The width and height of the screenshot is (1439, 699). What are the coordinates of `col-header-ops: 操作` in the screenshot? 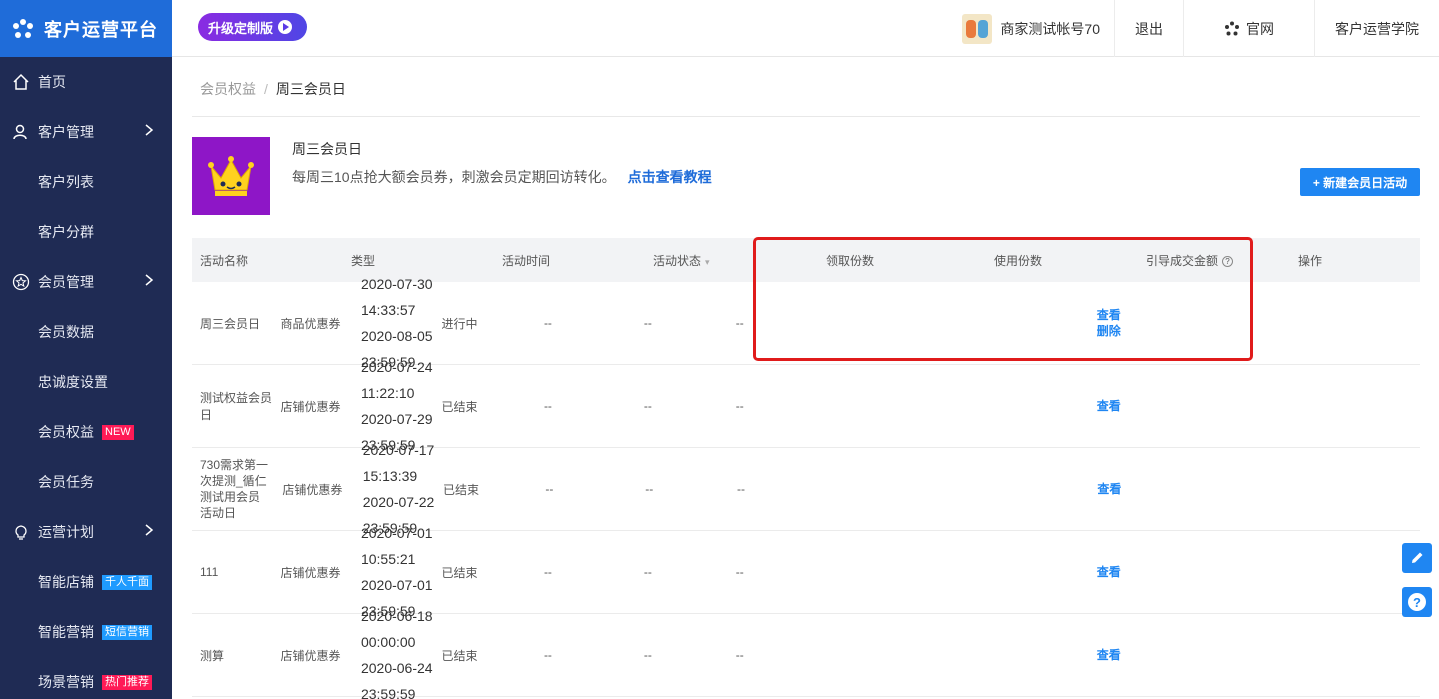 It's located at (1310, 260).